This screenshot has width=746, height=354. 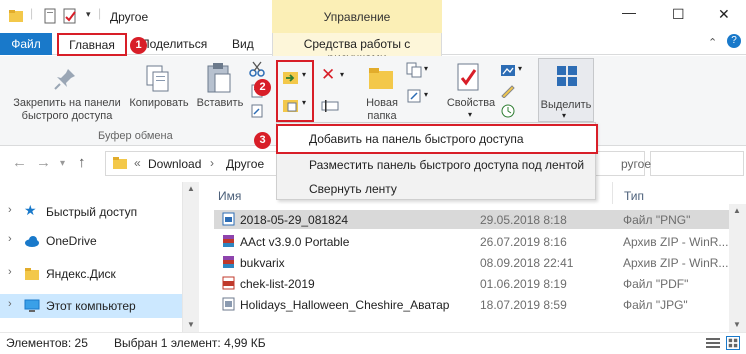 What do you see at coordinates (416, 139) in the screenshot?
I see `menu-item-add-quick-access-label: Добавить на панель быстрого доступа` at bounding box center [416, 139].